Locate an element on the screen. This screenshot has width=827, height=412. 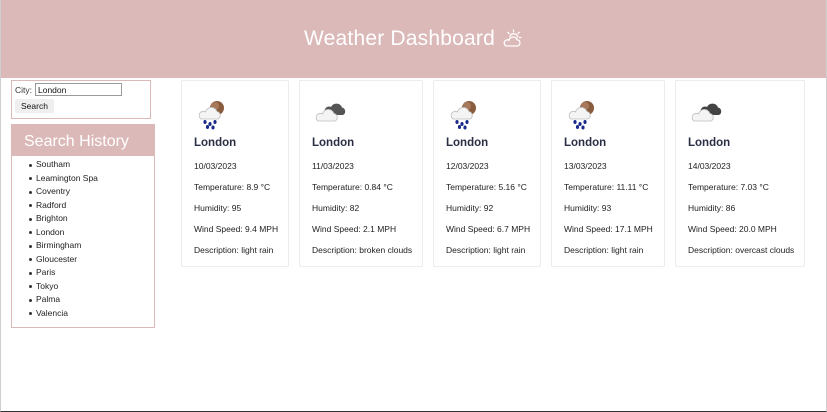
history-item-gloucester: Gloucester is located at coordinates (91, 260).